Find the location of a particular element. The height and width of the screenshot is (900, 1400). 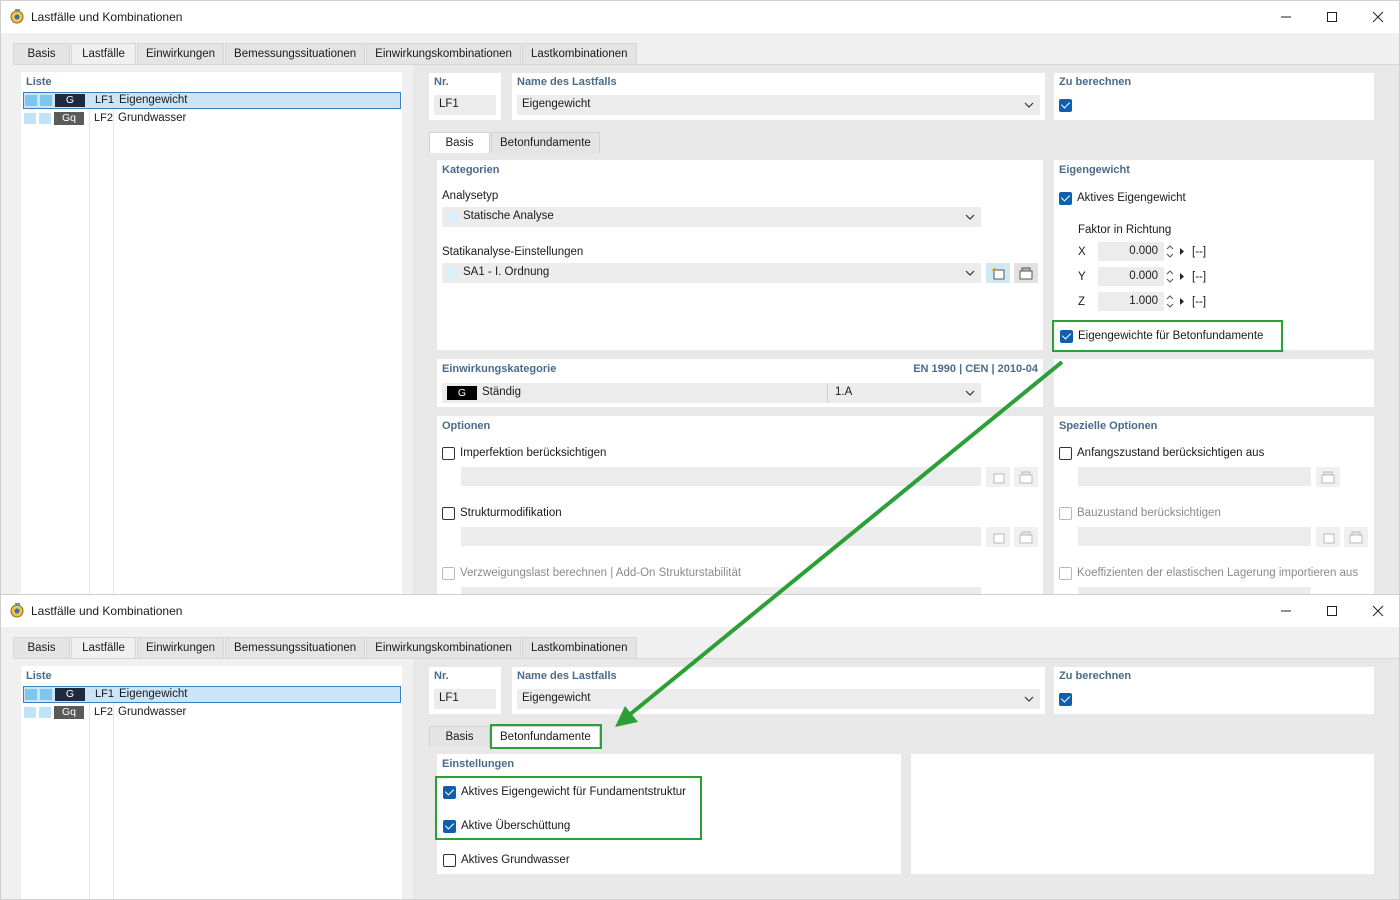

list-divider is located at coordinates (113, 343).